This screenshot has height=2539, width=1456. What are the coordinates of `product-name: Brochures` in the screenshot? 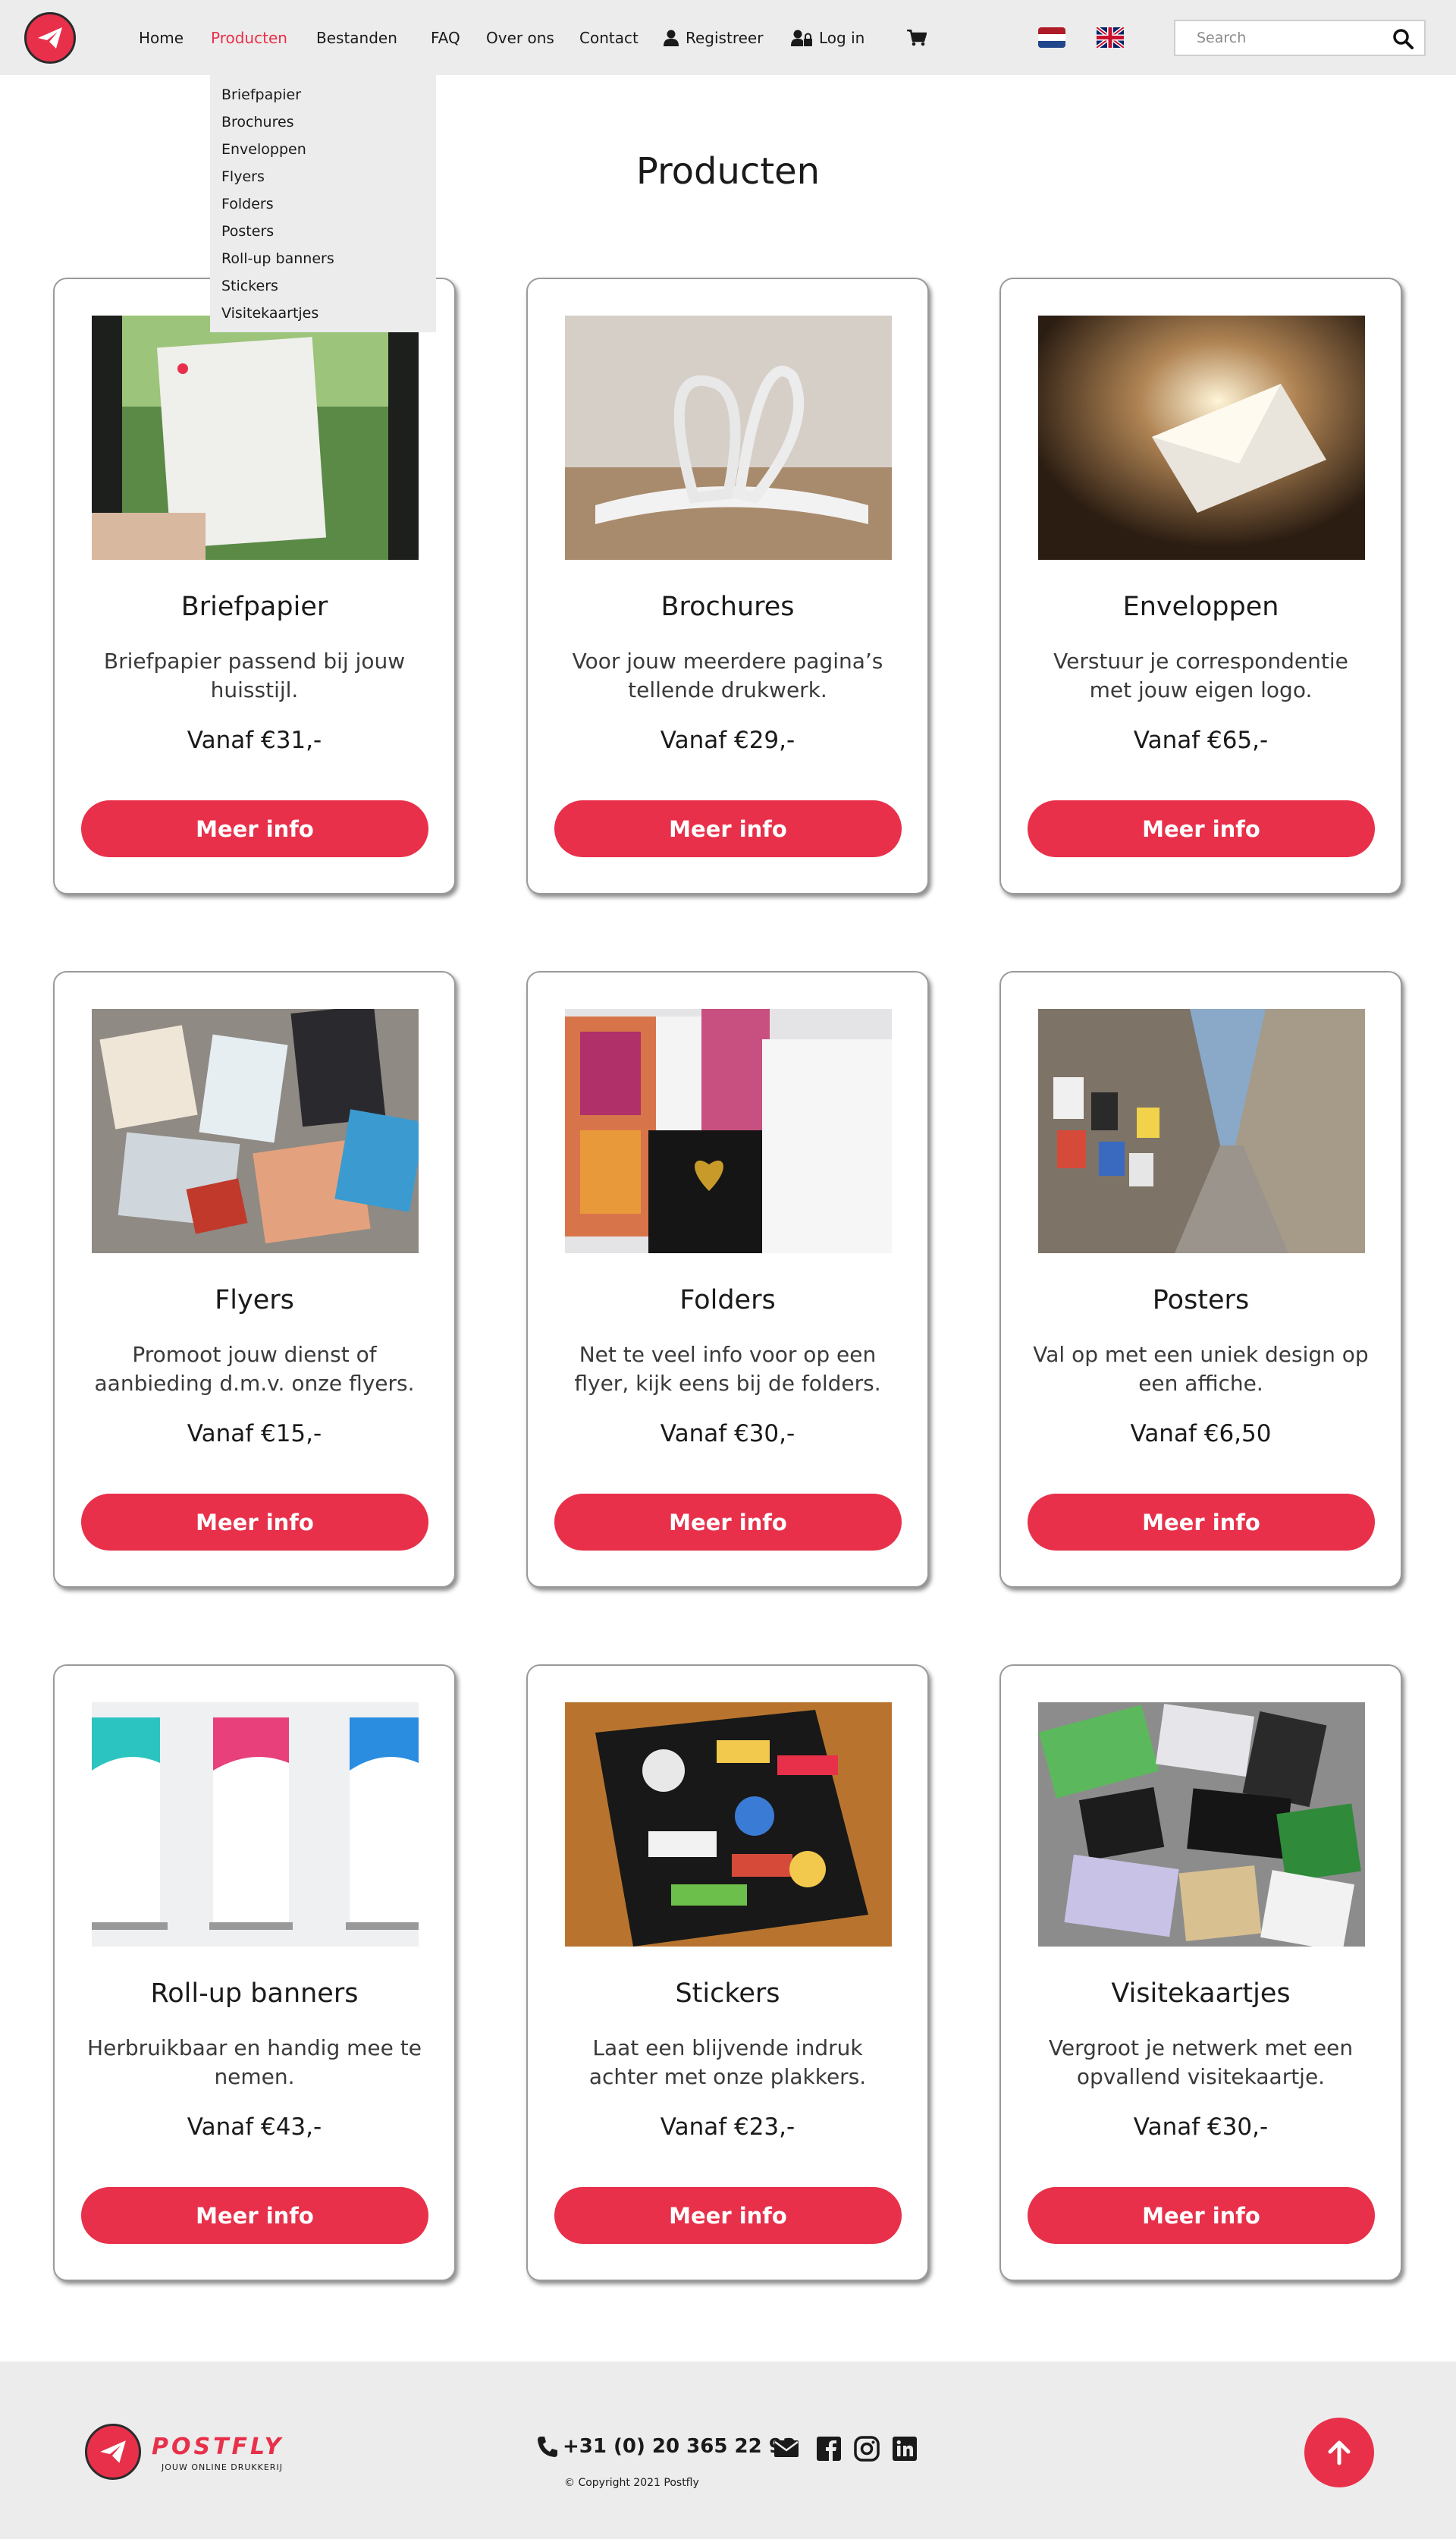 It's located at (728, 607).